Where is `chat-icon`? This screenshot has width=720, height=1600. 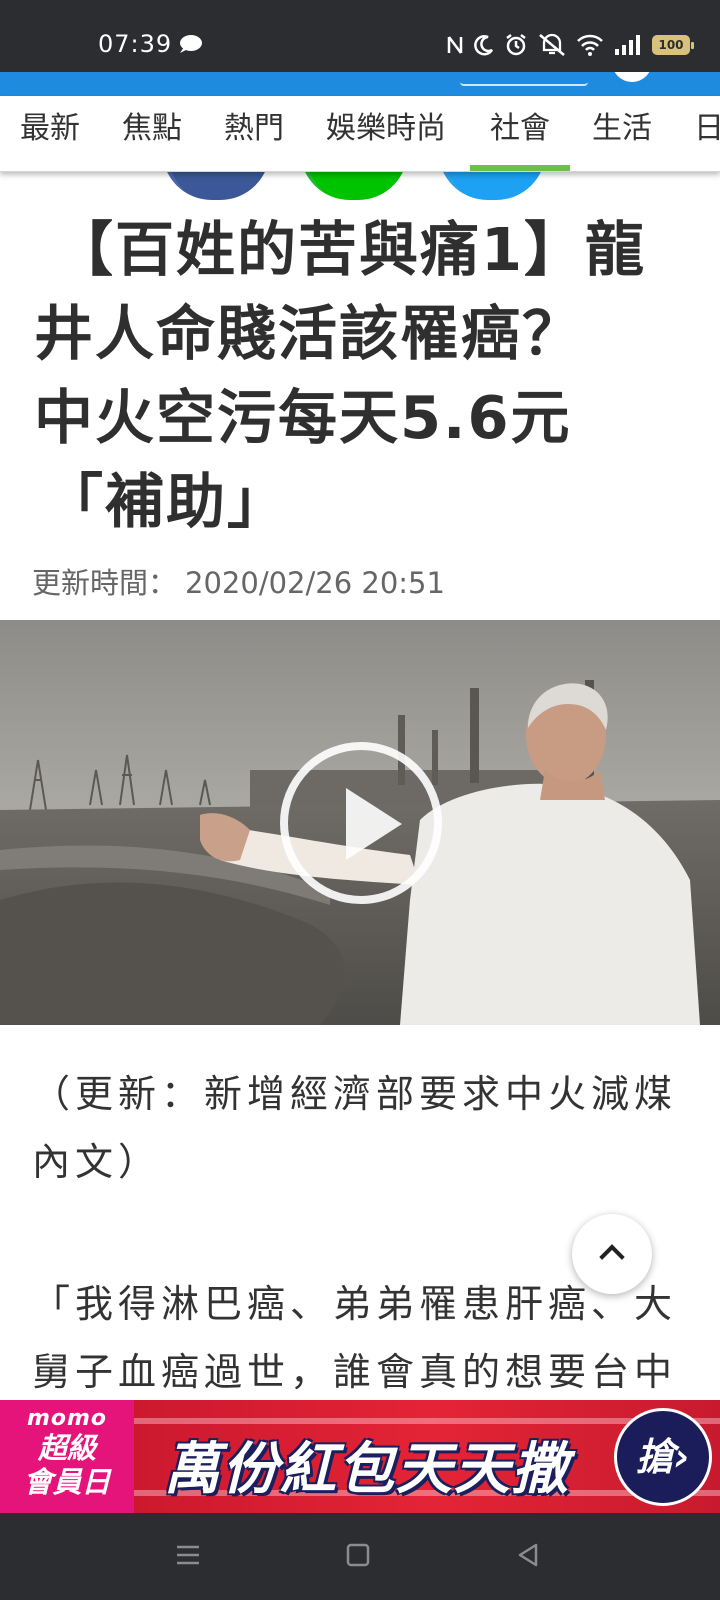 chat-icon is located at coordinates (191, 44).